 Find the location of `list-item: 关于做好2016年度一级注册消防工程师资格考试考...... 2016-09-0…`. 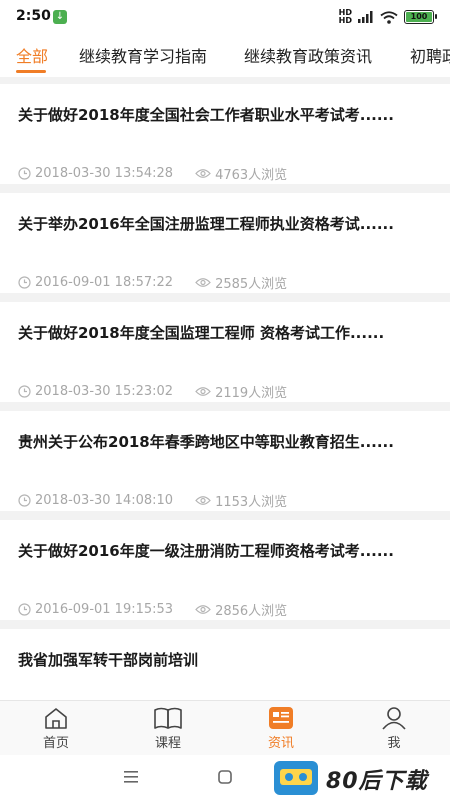

list-item: 关于做好2016年度一级注册消防工程师资格考试考...... 2016-09-0… is located at coordinates (225, 570).